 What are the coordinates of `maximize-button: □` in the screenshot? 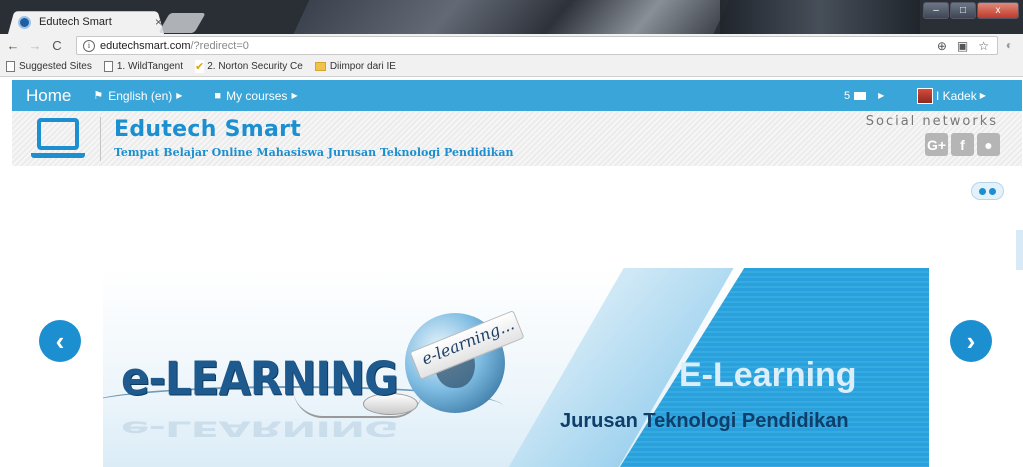 It's located at (963, 10).